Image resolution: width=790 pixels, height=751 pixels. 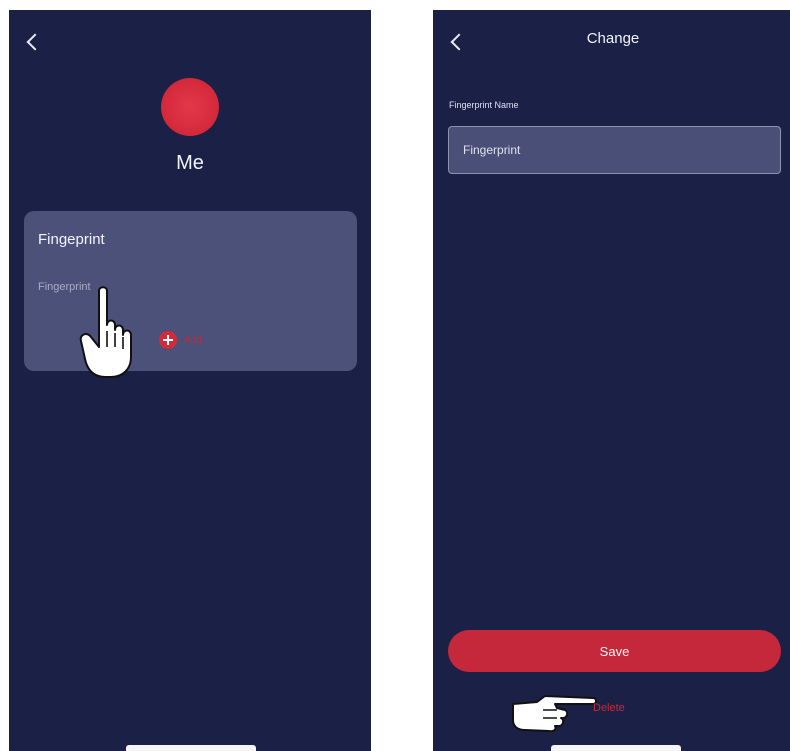 I want to click on add-fingerprint-button: Add, so click(x=180, y=340).